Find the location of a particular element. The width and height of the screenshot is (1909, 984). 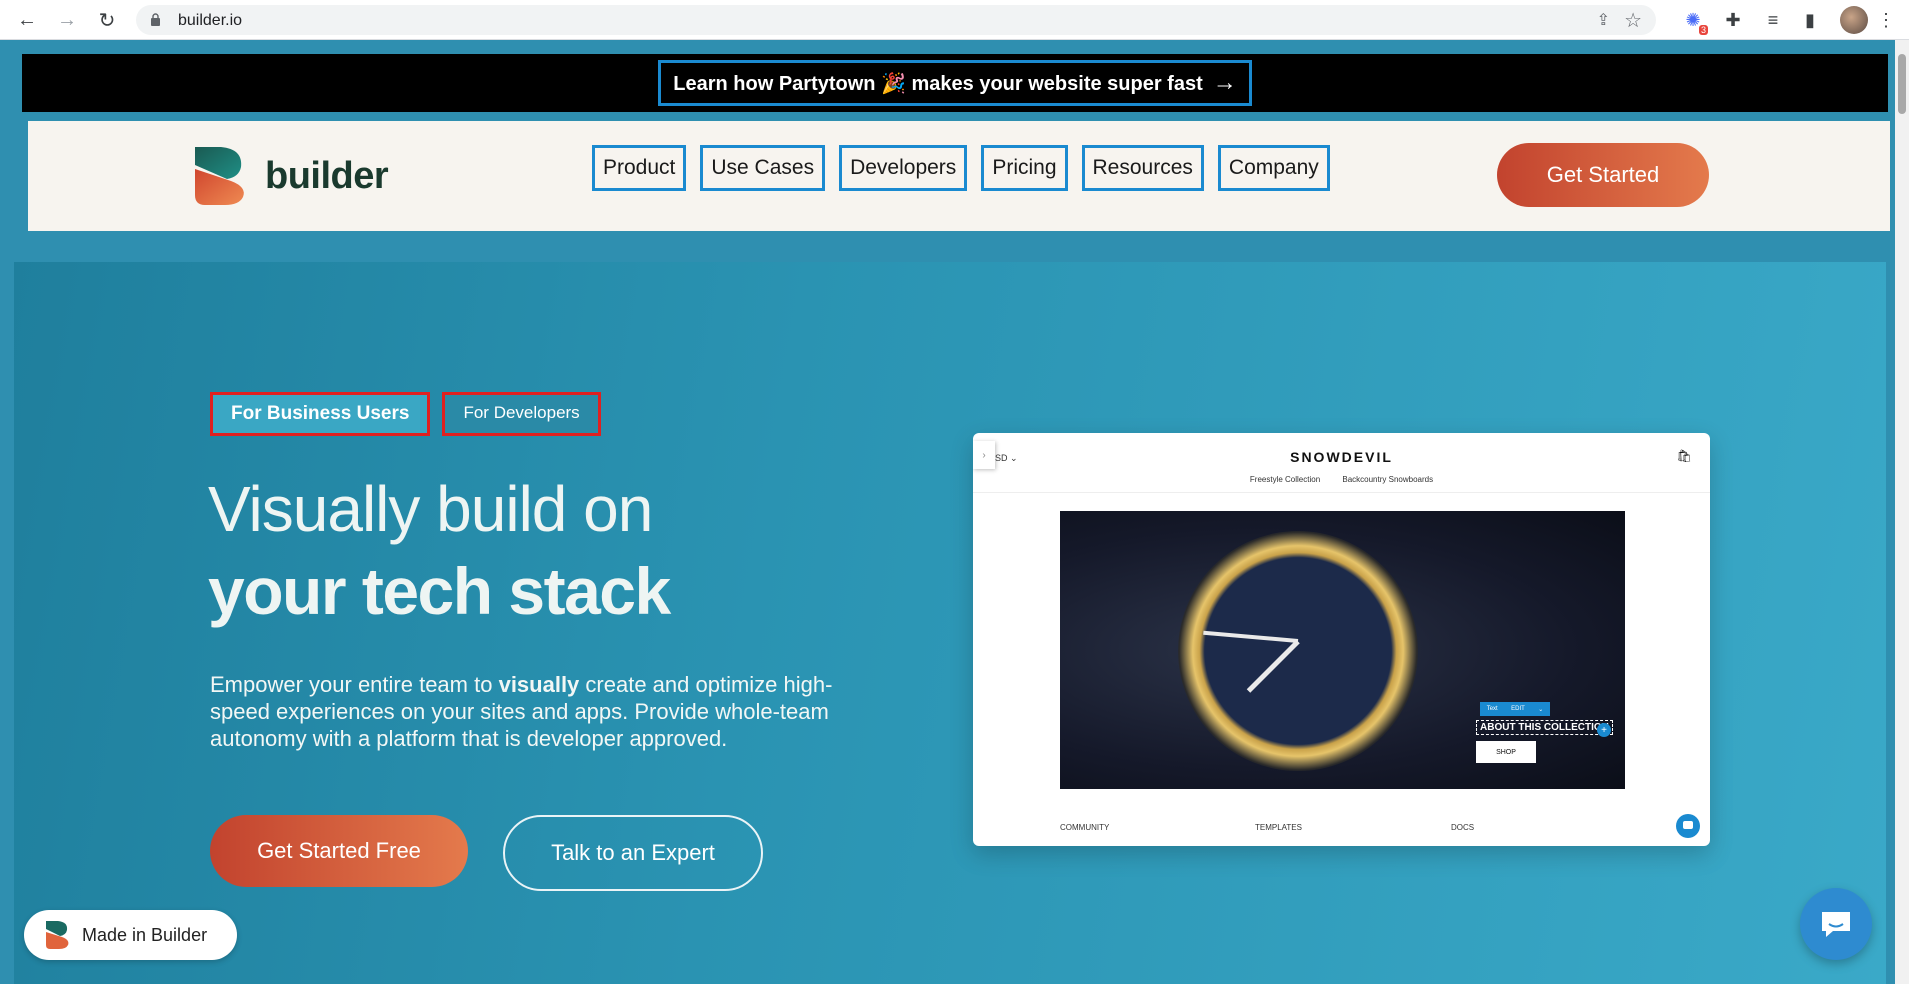

nav-product: Product is located at coordinates (639, 168).